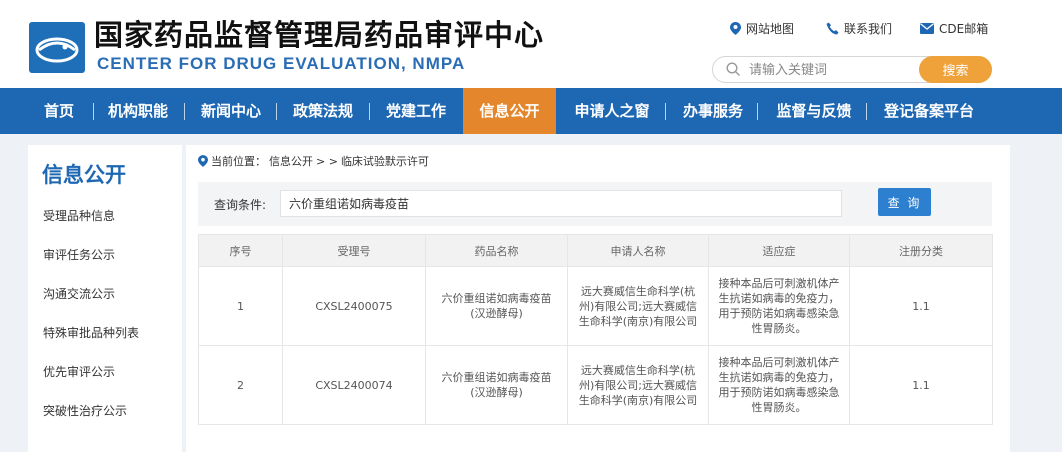  Describe the element at coordinates (231, 111) in the screenshot. I see `nav-news: 新闻中心` at that location.